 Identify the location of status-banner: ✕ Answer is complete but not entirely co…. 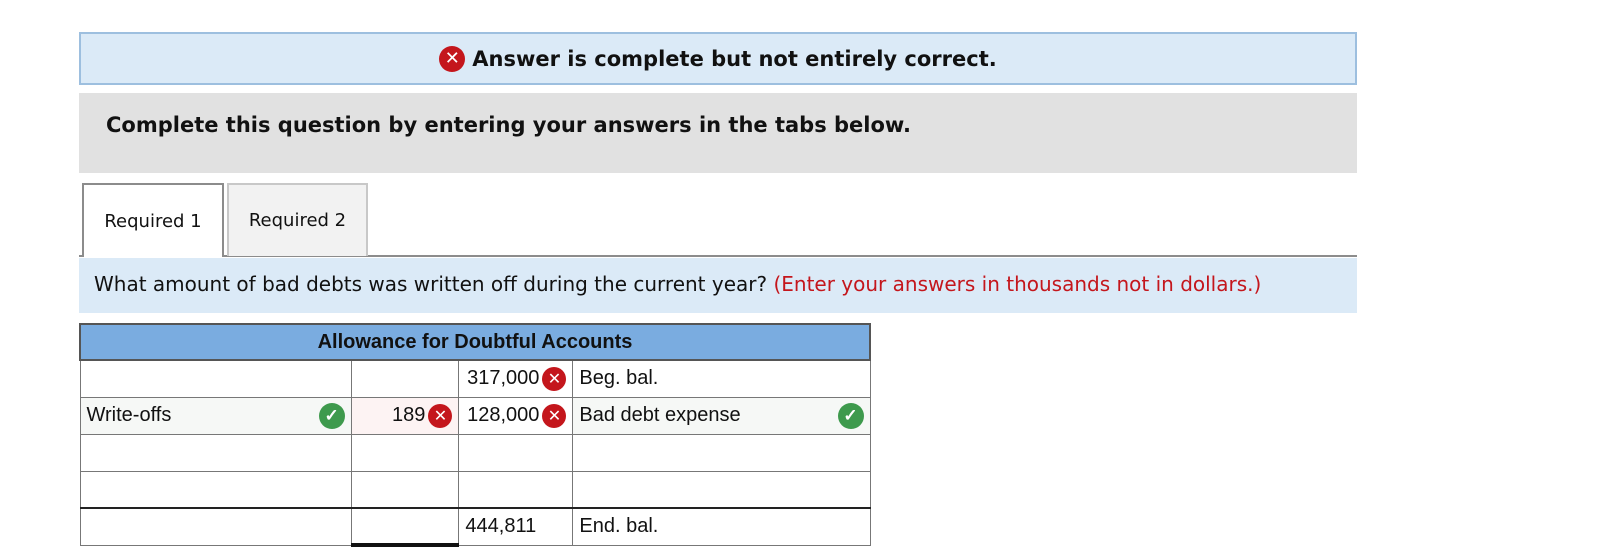
(718, 58).